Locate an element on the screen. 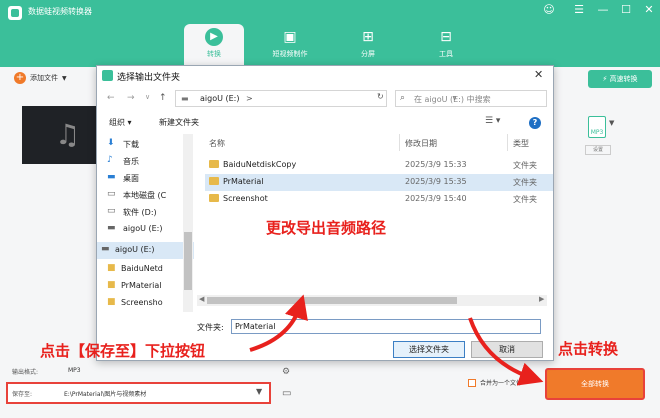 The height and width of the screenshot is (418, 660). annotation-click-dropdown: 点击【保存至】下拉按钮 is located at coordinates (123, 351).